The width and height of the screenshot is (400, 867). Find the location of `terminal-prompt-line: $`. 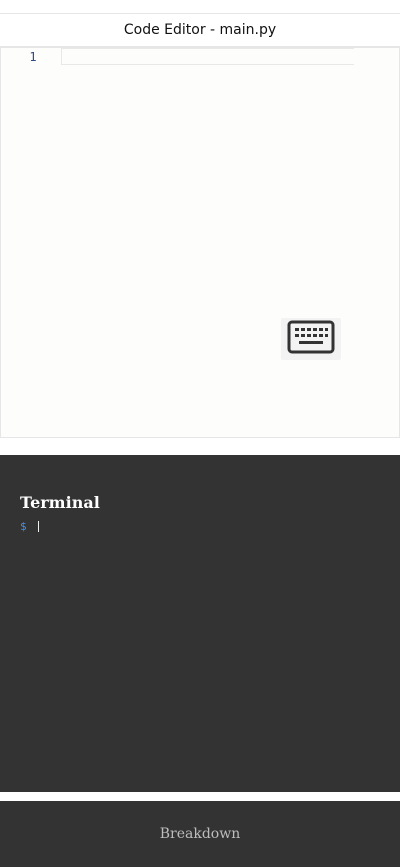

terminal-prompt-line: $ is located at coordinates (29, 526).